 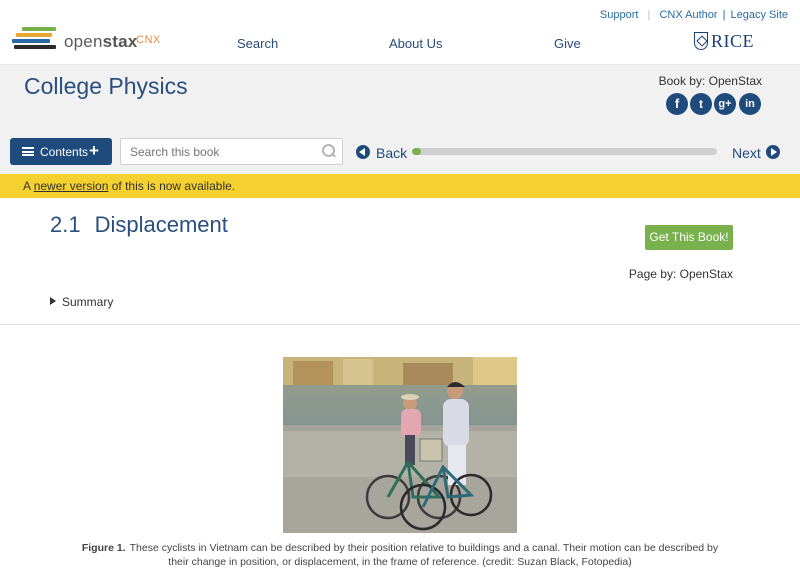 What do you see at coordinates (619, 15) in the screenshot?
I see `support-link: Support` at bounding box center [619, 15].